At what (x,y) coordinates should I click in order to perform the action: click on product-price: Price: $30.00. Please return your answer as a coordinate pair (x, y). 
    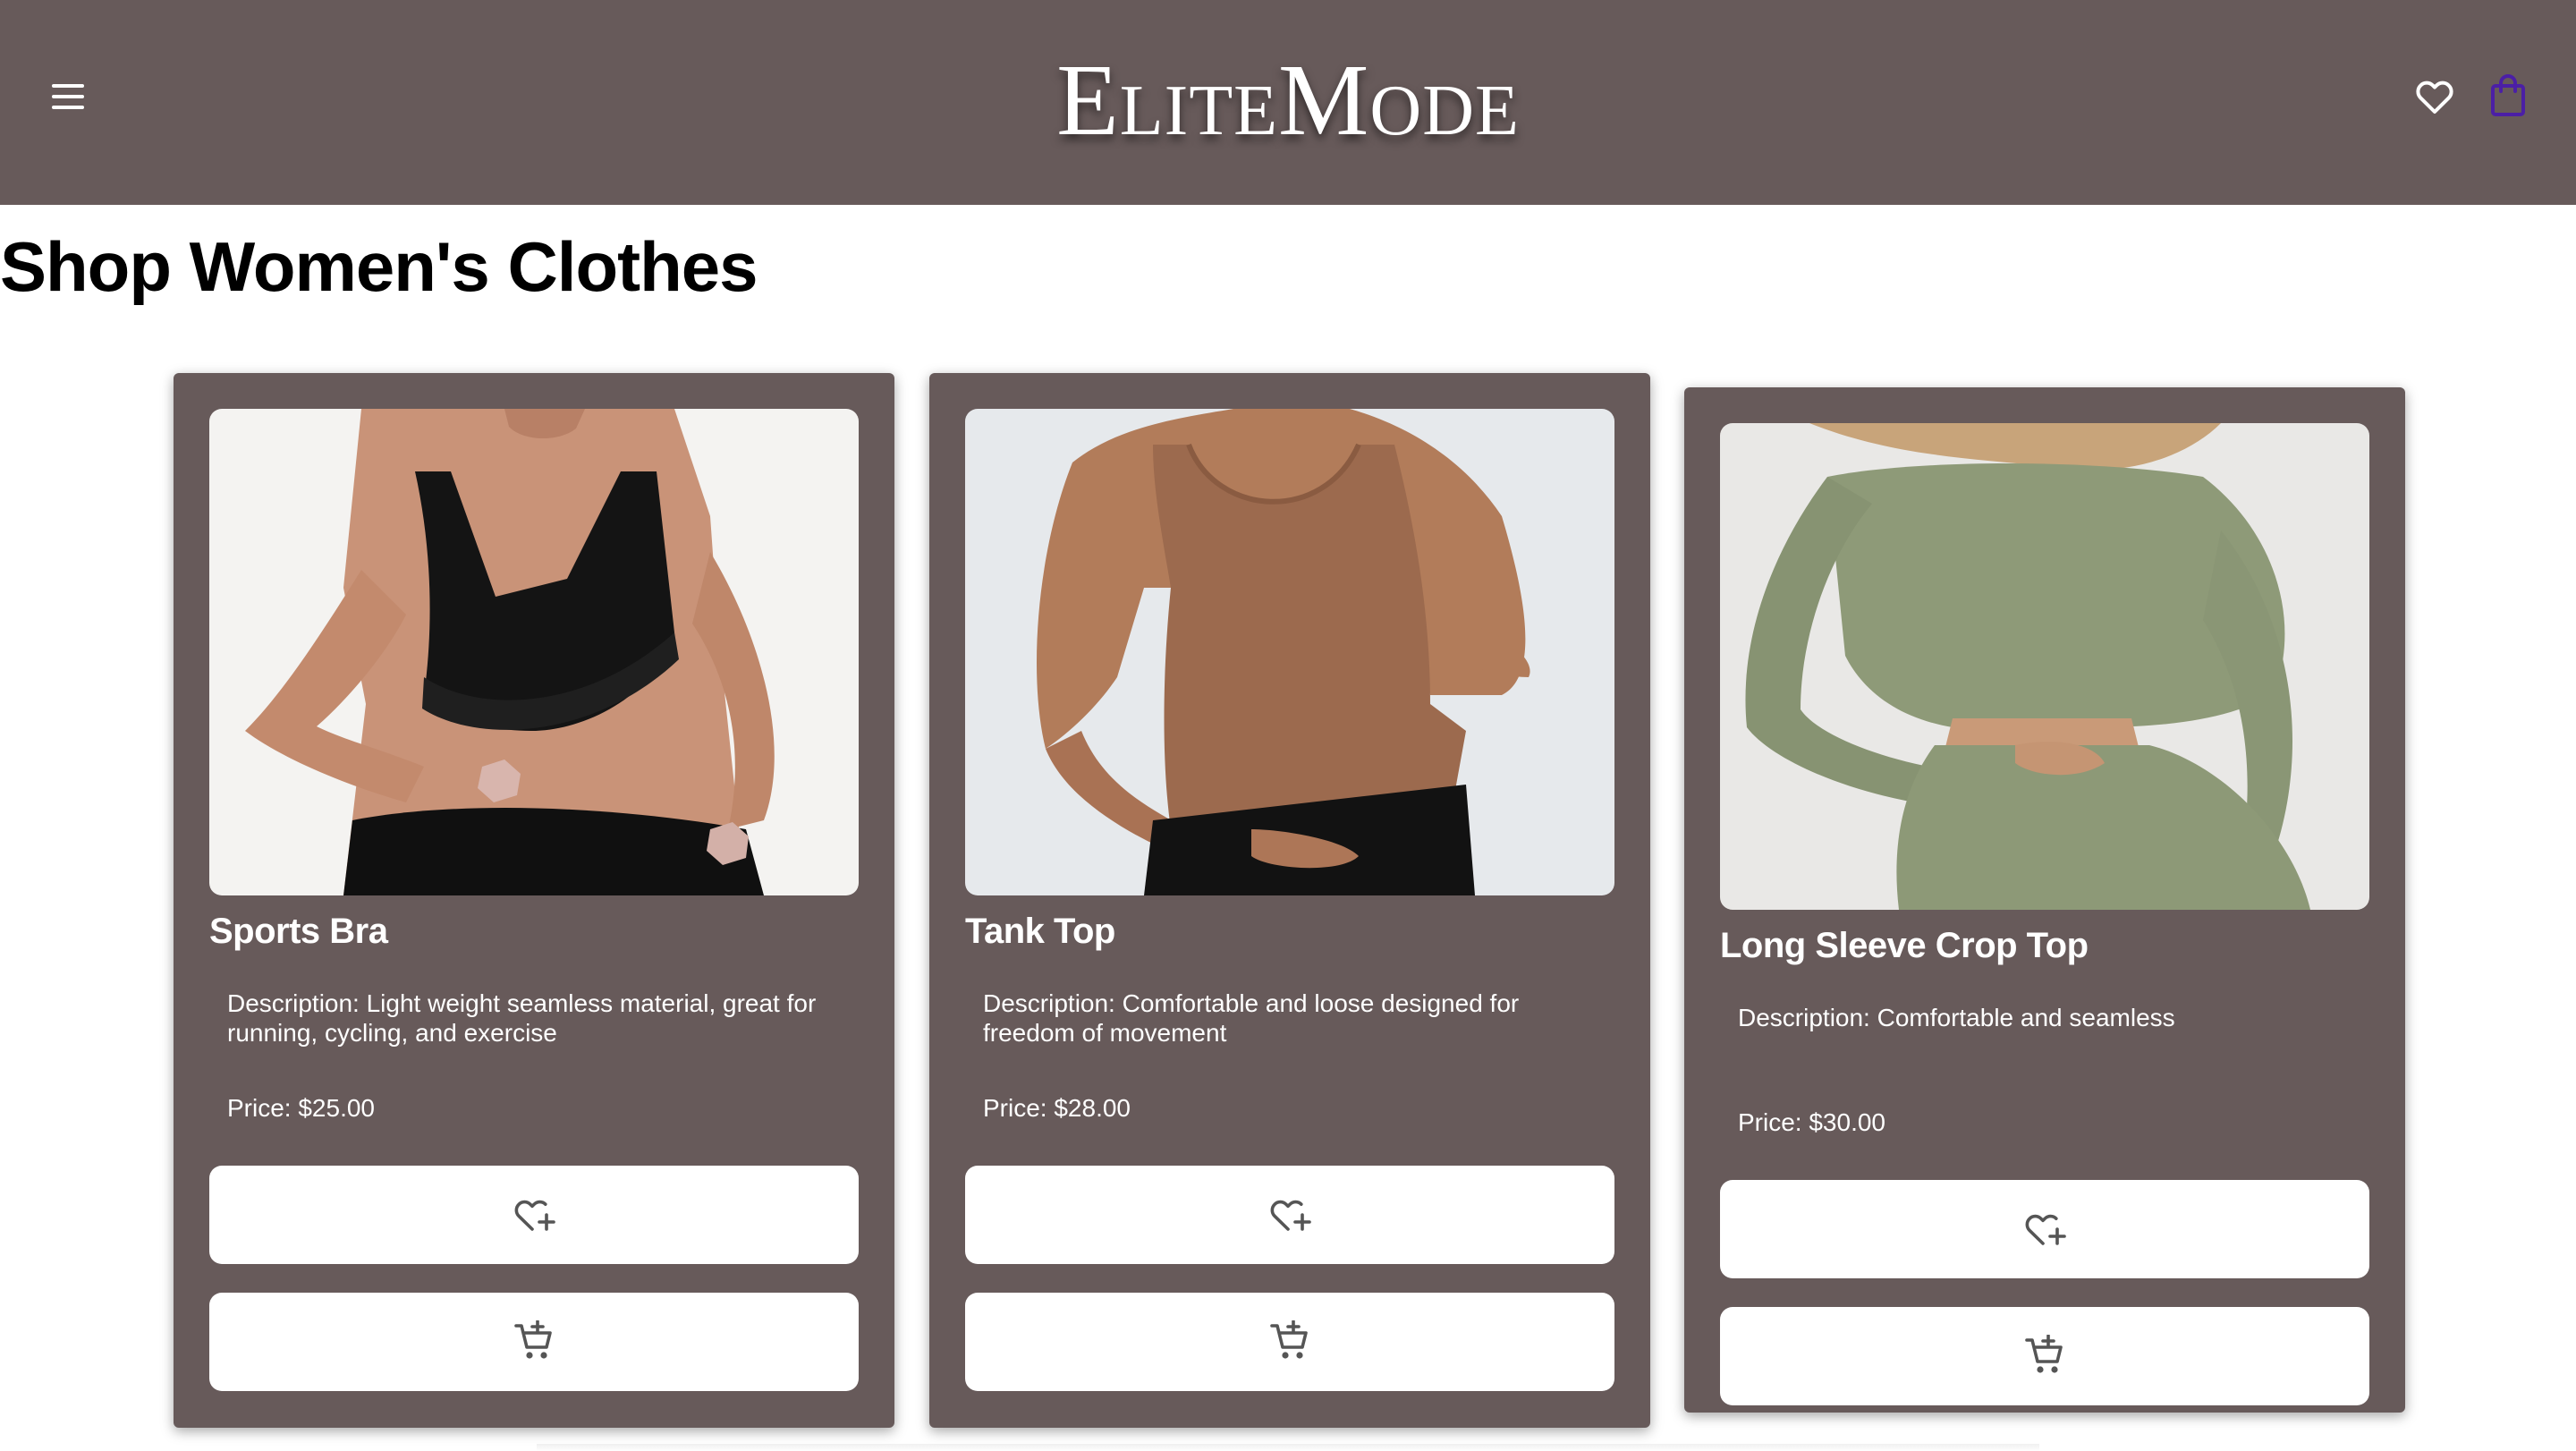
    Looking at the image, I should click on (1811, 1122).